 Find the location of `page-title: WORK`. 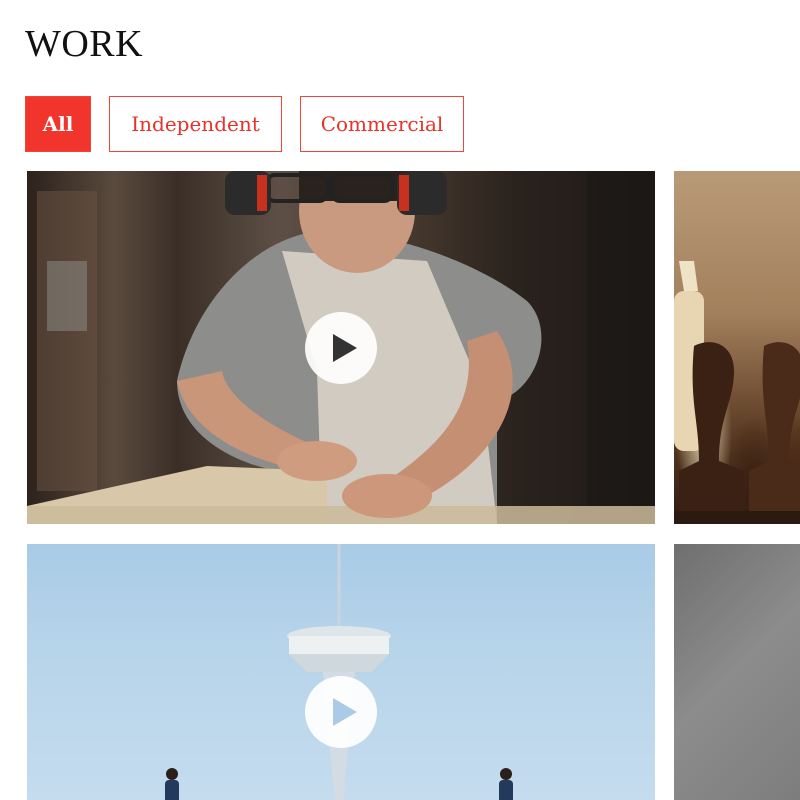

page-title: WORK is located at coordinates (84, 44).